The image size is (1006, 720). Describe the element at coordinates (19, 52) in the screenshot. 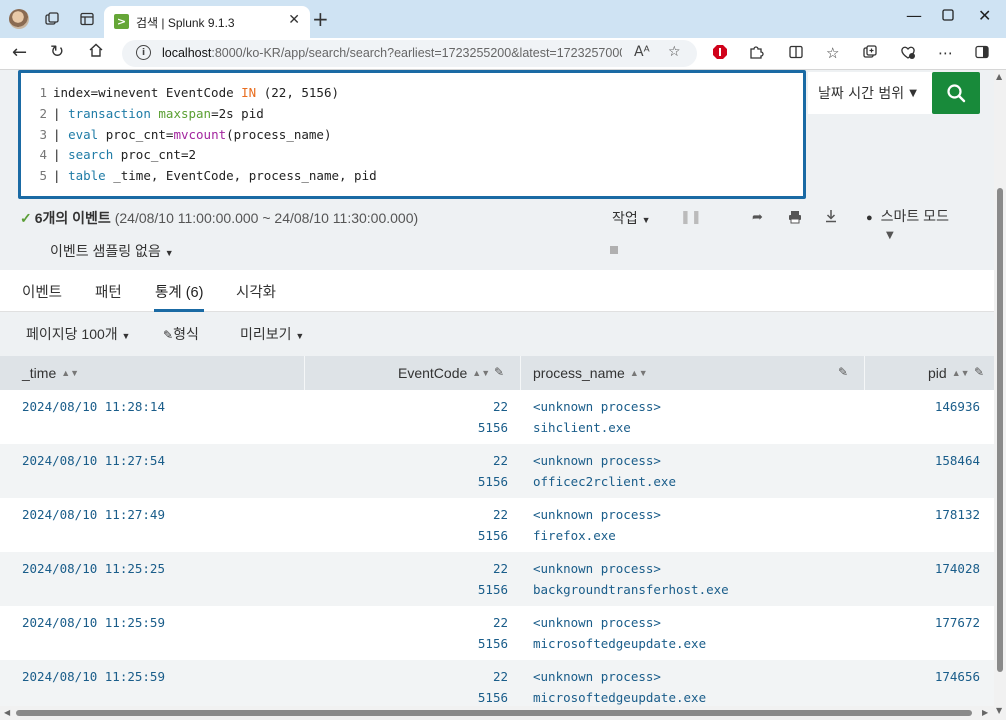

I see `back-arrow-icon: ←` at that location.